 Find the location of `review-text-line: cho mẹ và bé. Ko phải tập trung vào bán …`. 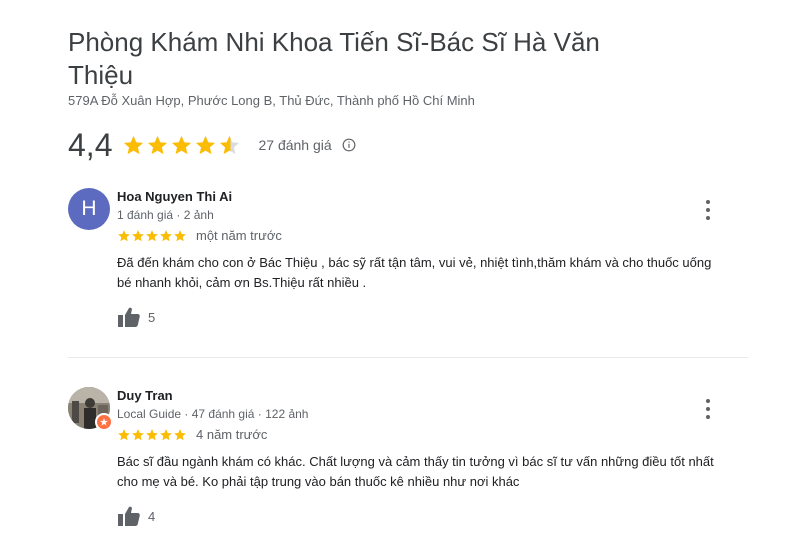

review-text-line: cho mẹ và bé. Ko phải tập trung vào bán … is located at coordinates (318, 481).